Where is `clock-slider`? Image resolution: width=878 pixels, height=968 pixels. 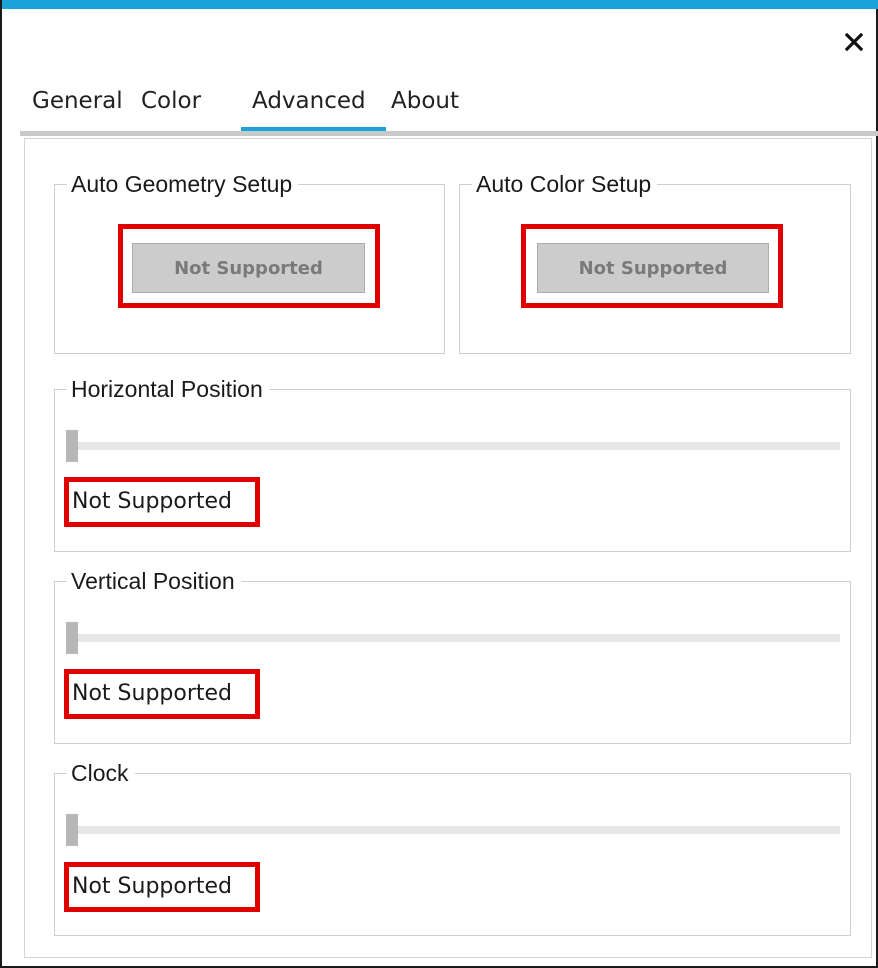
clock-slider is located at coordinates (453, 830).